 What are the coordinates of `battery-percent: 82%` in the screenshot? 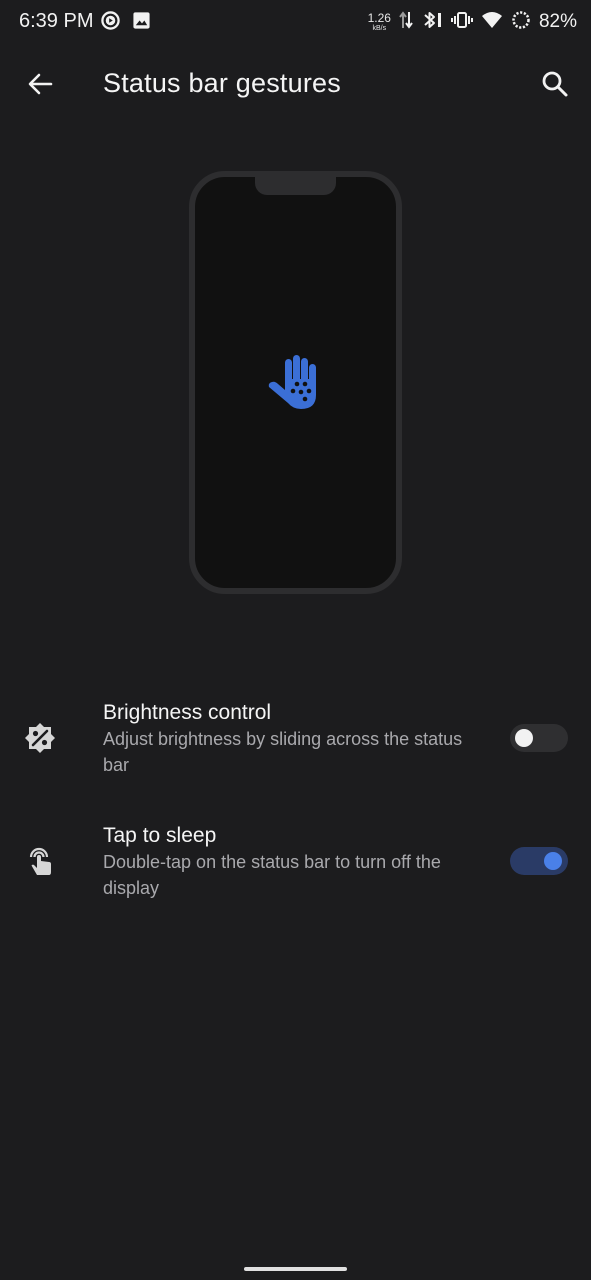 It's located at (557, 21).